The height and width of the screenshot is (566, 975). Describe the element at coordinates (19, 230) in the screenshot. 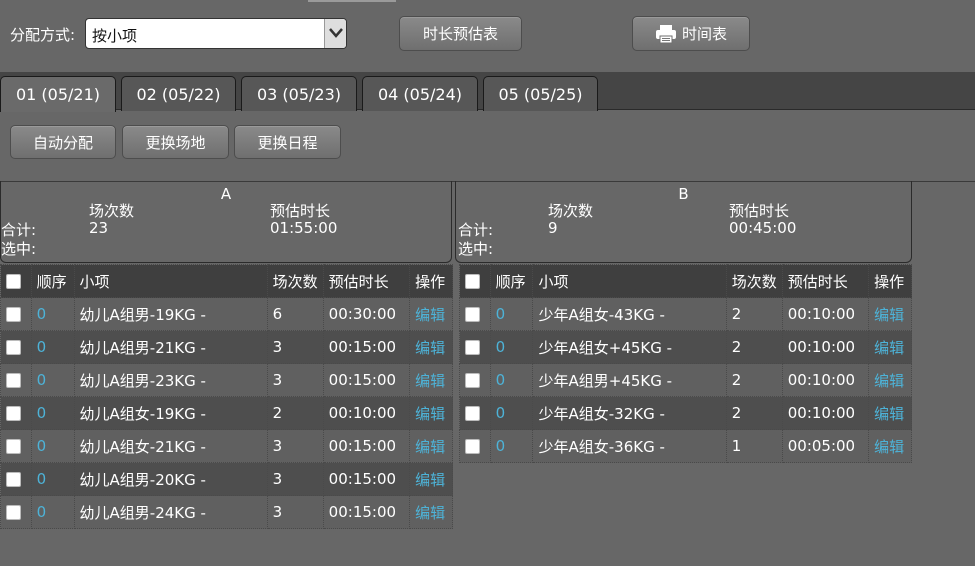

I see `total-label: 合计:` at that location.